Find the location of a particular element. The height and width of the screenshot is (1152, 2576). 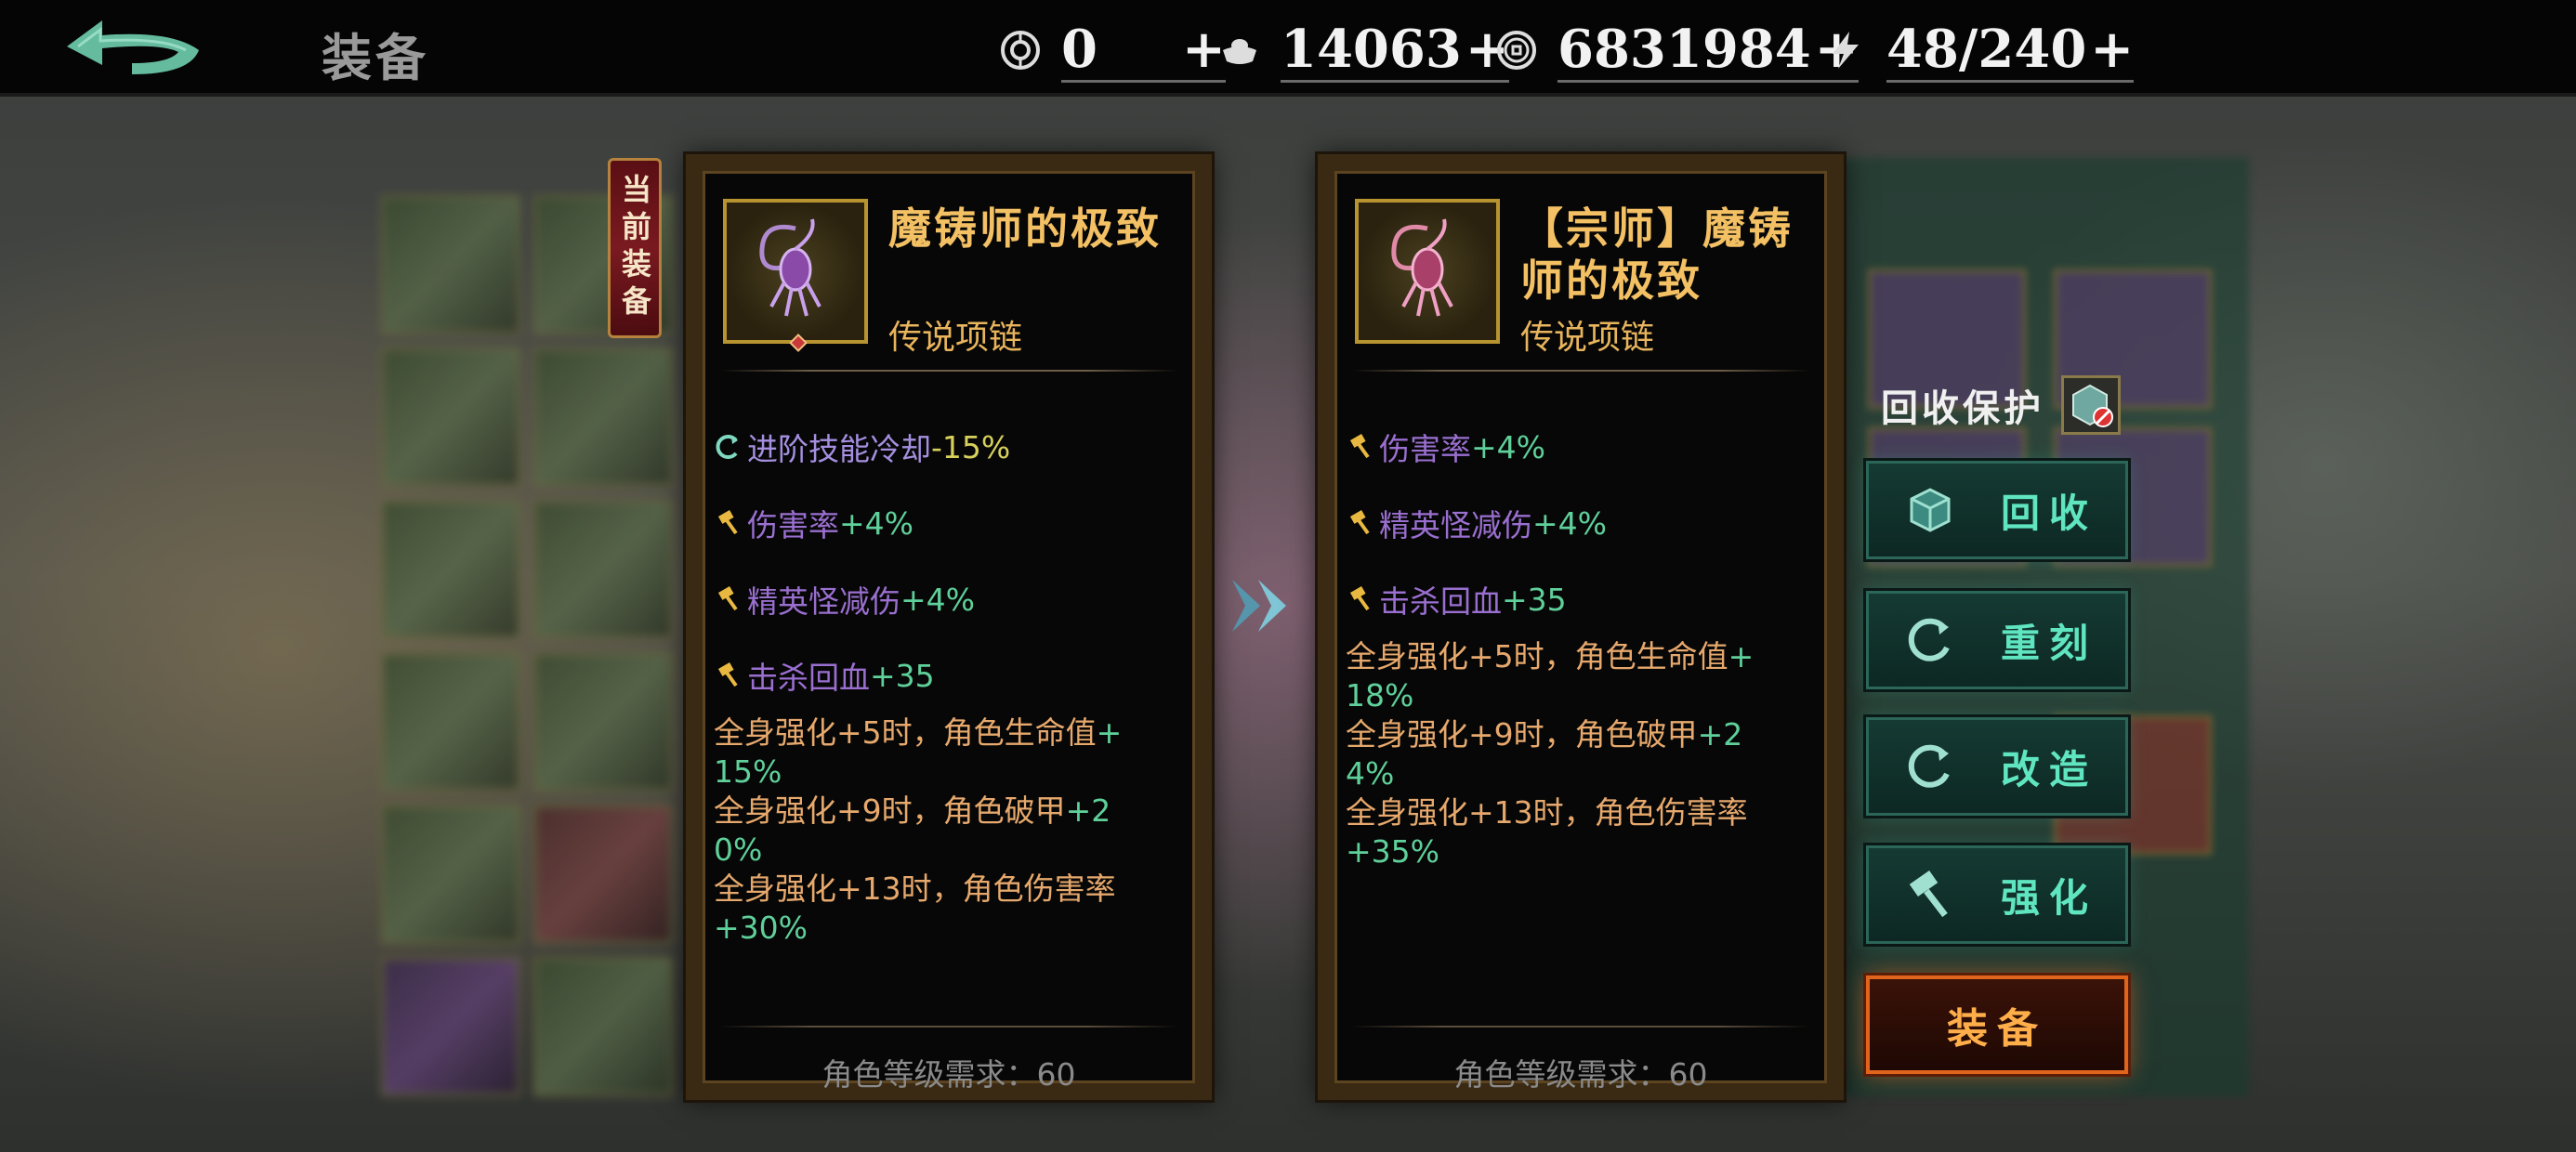

attribute-name: 进阶技能冷却 is located at coordinates (839, 449).